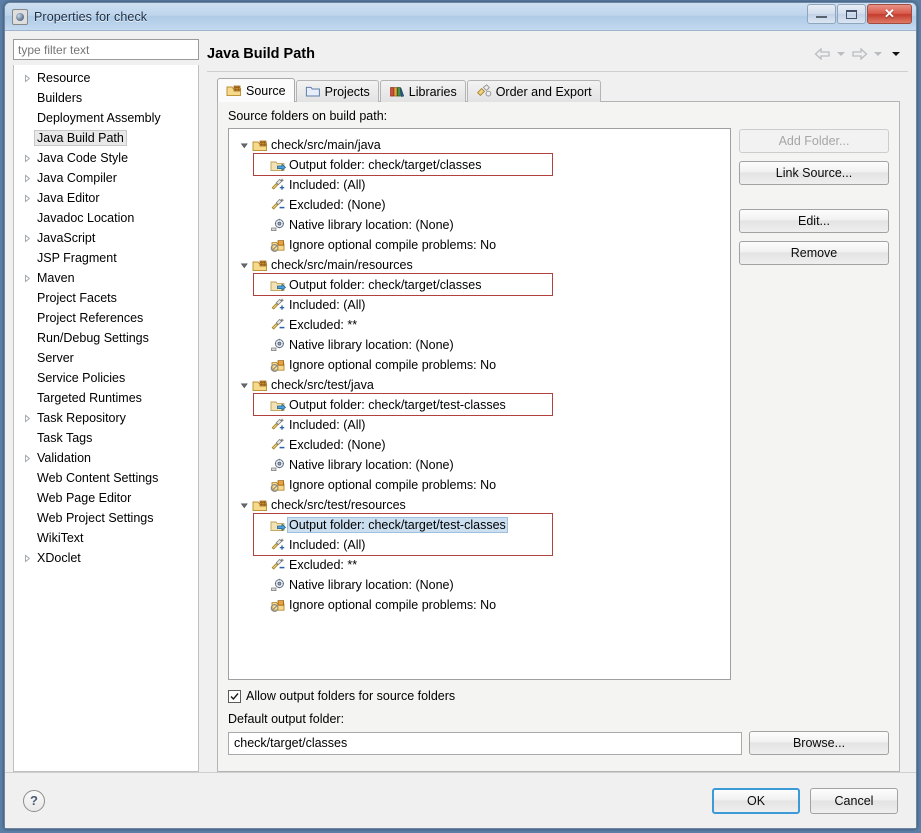 This screenshot has width=921, height=833. Describe the element at coordinates (106, 198) in the screenshot. I see `sidebar-item-java-editor: Java Editor` at that location.